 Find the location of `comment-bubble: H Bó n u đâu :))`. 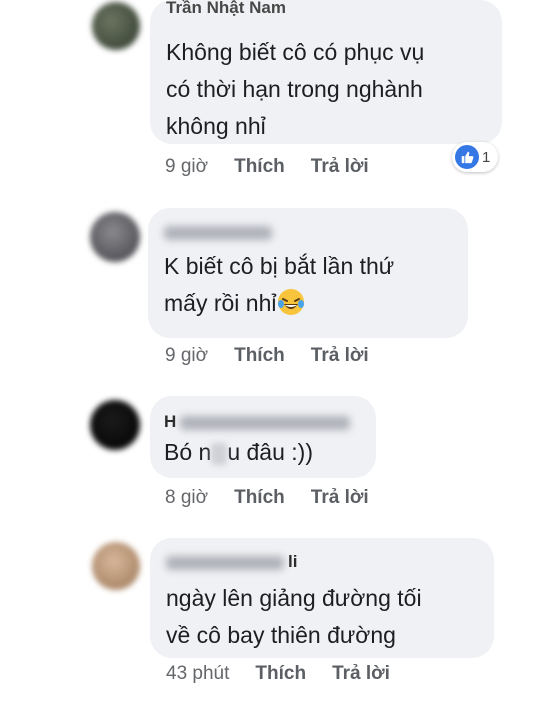

comment-bubble: H Bó n u đâu :)) is located at coordinates (263, 437).